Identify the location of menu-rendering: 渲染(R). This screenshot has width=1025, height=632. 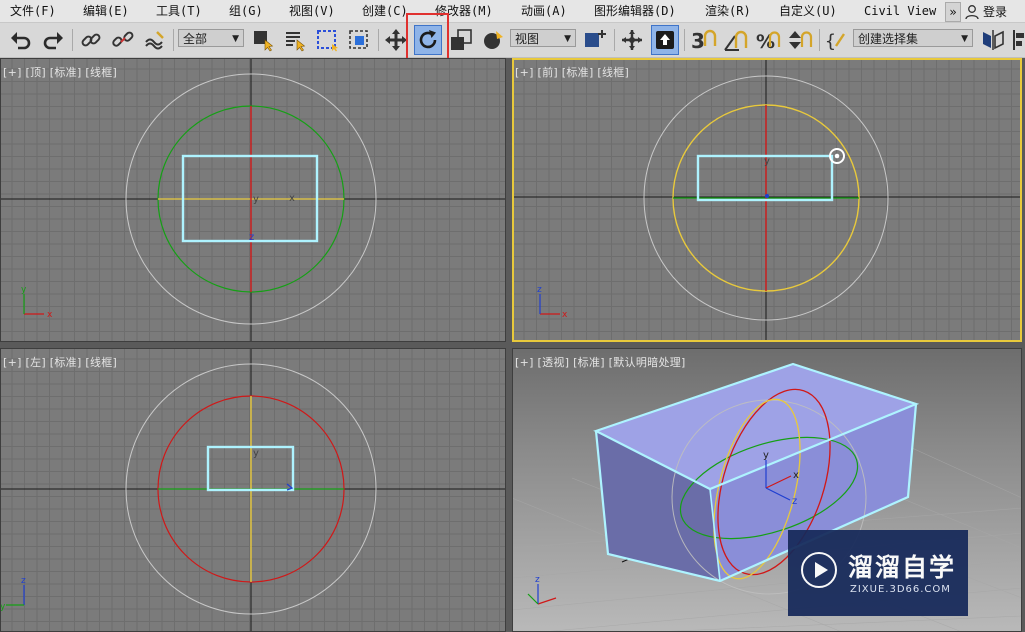
(728, 11).